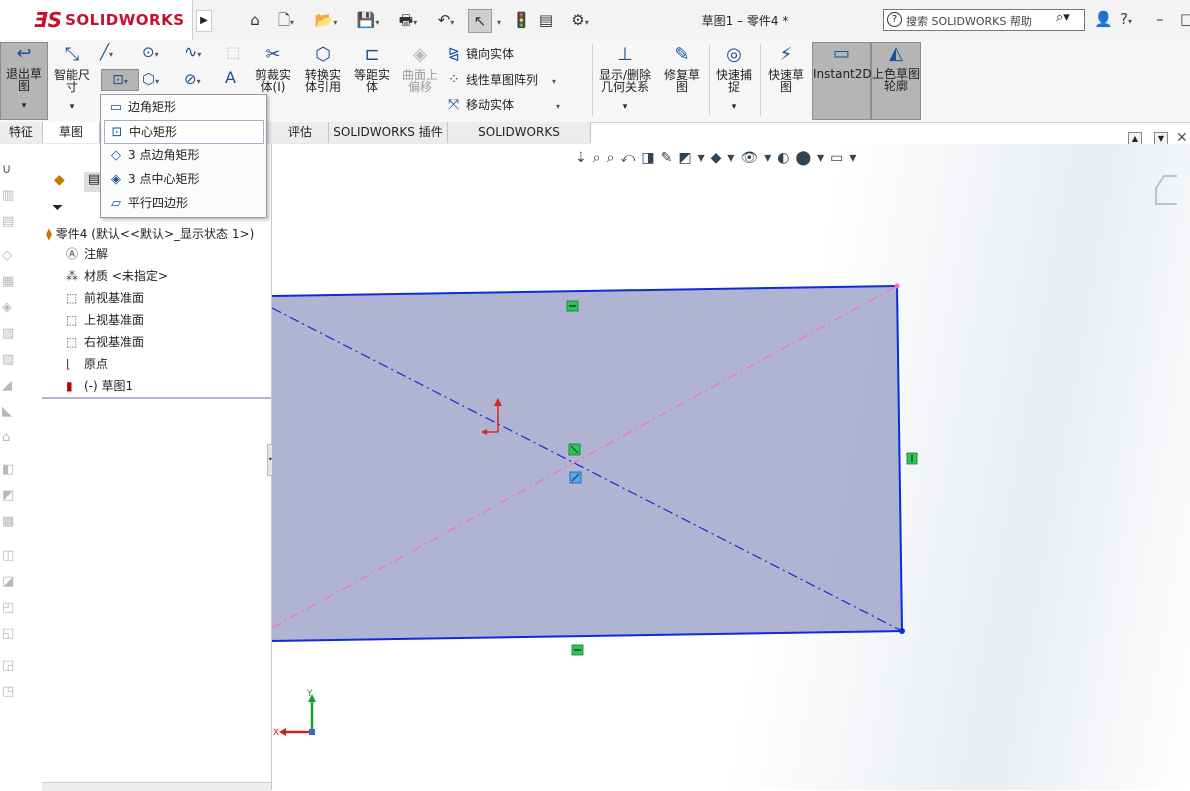 This screenshot has width=1190, height=791. I want to click on rectangle-flyout-menu: ▭ 边角矩形 ⊡ 中心矩形 ◇ 3 点边角矩形 ◈ 3 点中心矩形 ▱ 平行四边形, so click(183, 156).